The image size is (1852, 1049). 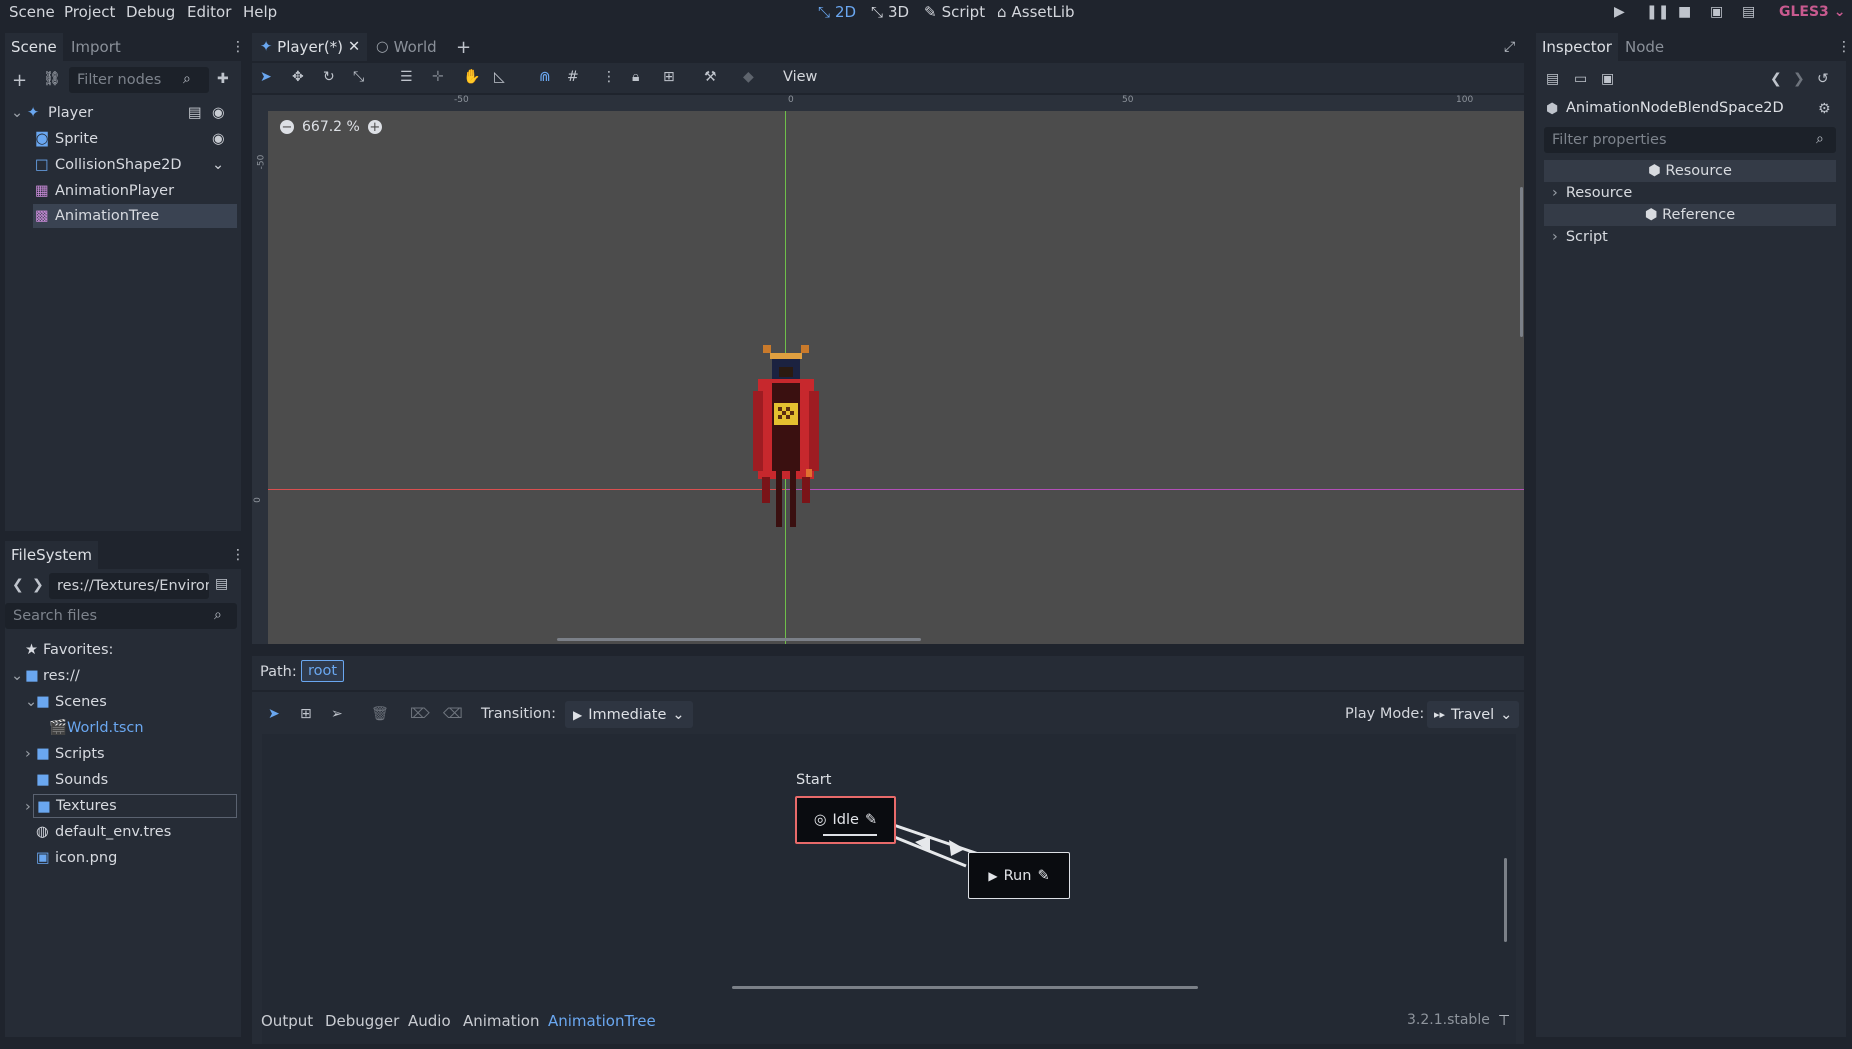 I want to click on pan-tool-icon: ✋, so click(x=471, y=77).